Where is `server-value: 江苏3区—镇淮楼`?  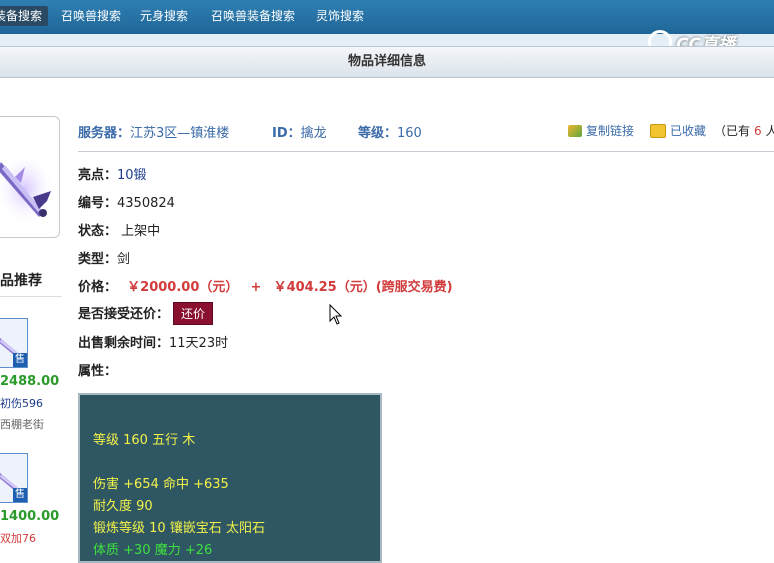 server-value: 江苏3区—镇淮楼 is located at coordinates (180, 133).